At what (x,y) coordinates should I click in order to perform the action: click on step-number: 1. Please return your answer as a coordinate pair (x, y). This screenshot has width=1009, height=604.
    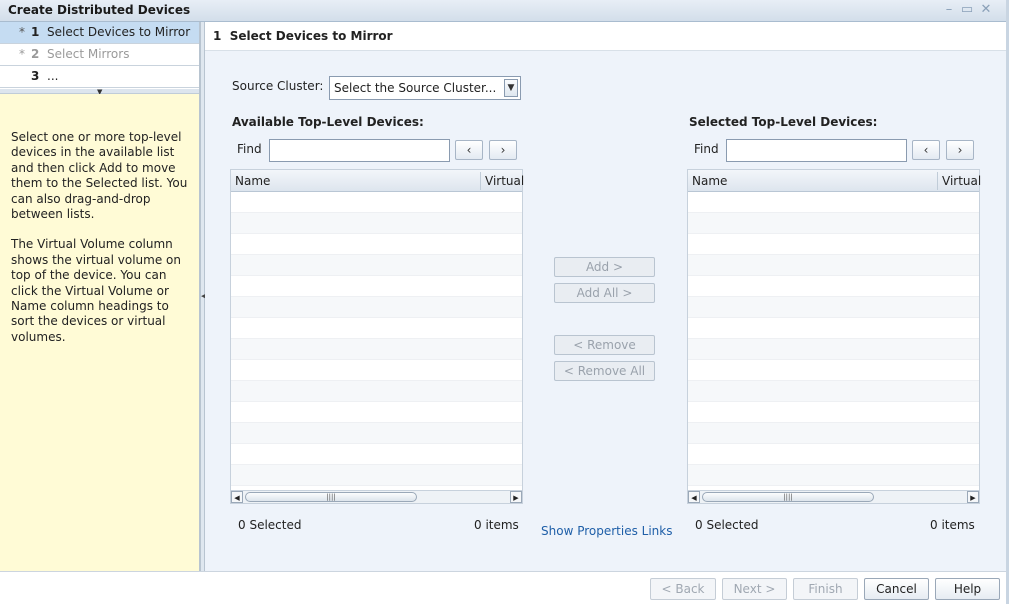
    Looking at the image, I should click on (35, 32).